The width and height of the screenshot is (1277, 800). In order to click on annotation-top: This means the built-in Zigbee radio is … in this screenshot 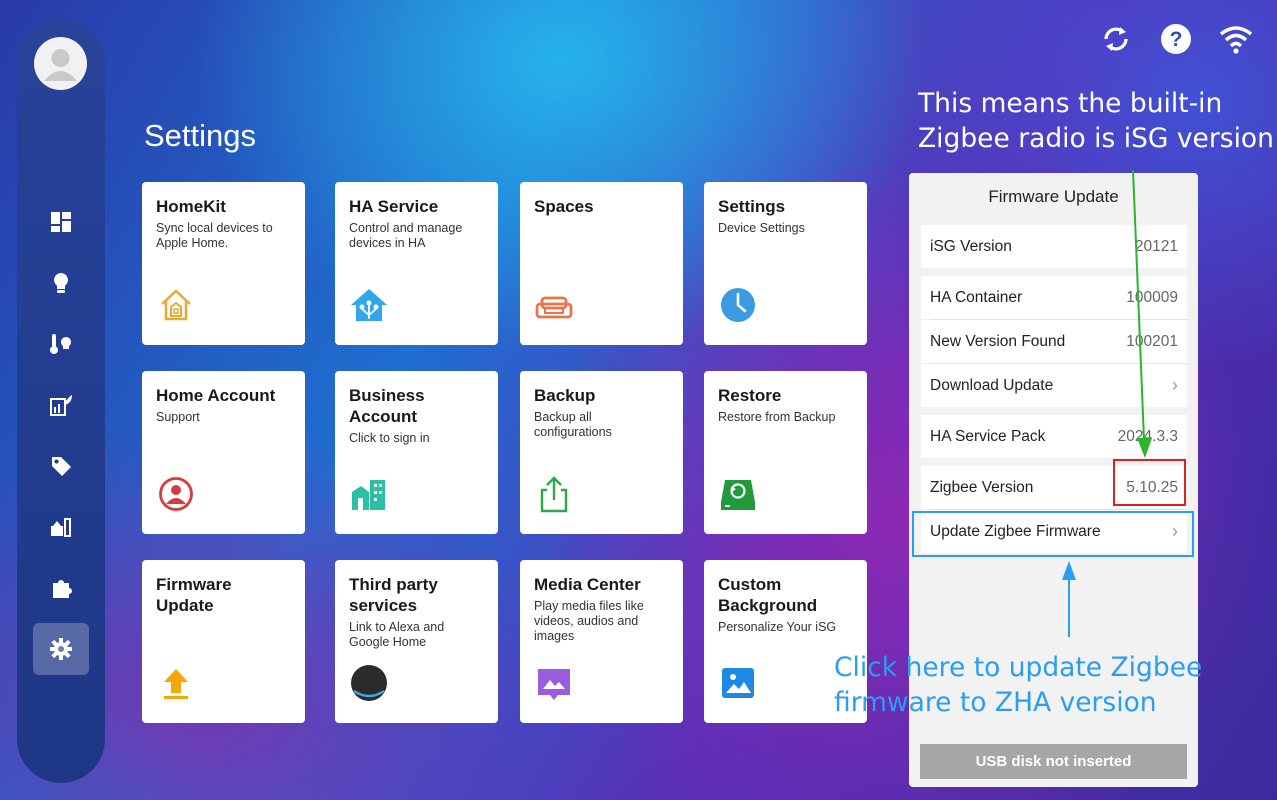, I will do `click(1096, 121)`.